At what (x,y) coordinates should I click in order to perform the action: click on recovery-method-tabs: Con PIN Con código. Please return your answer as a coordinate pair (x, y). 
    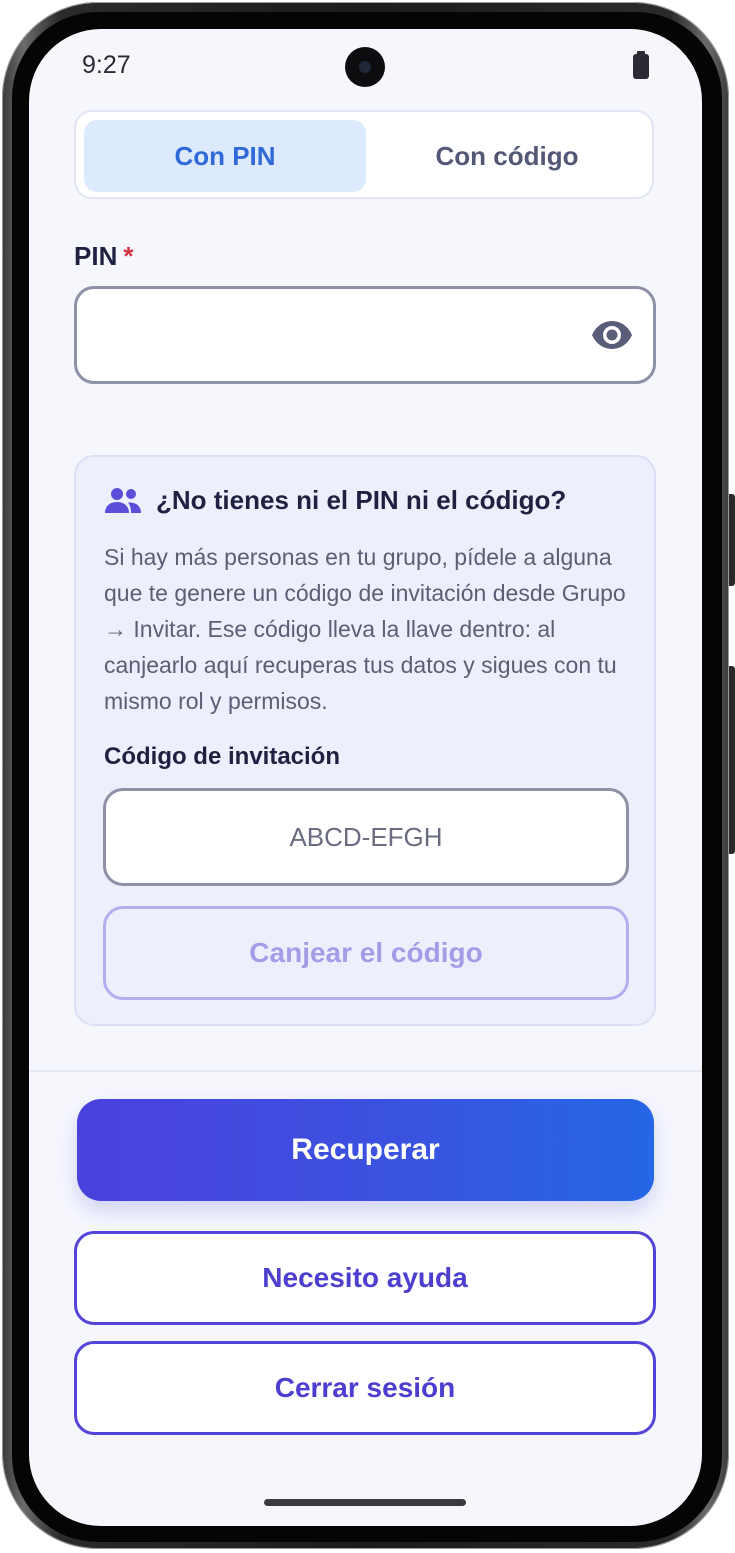
    Looking at the image, I should click on (364, 154).